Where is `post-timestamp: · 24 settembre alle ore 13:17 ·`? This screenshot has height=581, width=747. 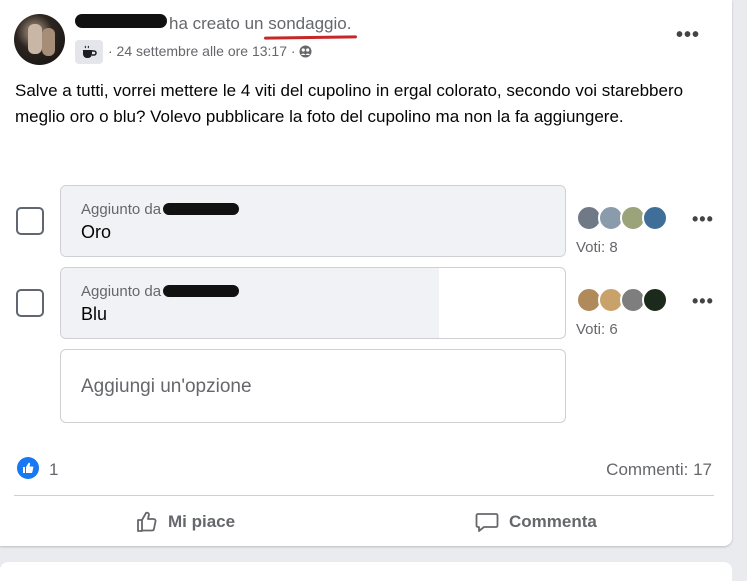
post-timestamp: · 24 settembre alle ore 13:17 · is located at coordinates (202, 51).